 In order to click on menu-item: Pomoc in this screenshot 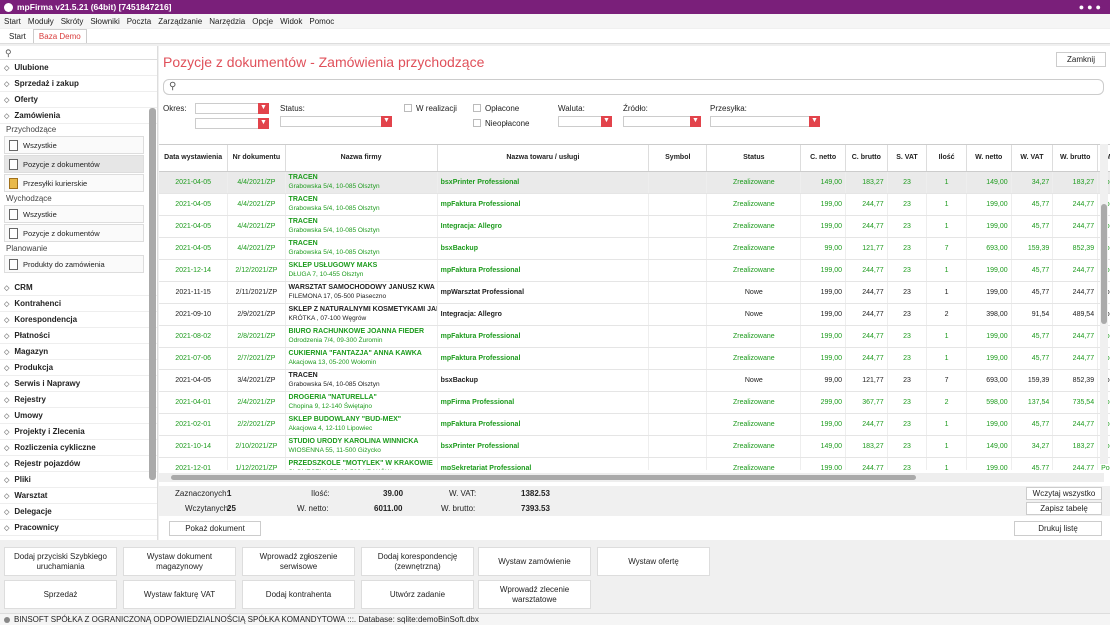, I will do `click(321, 21)`.